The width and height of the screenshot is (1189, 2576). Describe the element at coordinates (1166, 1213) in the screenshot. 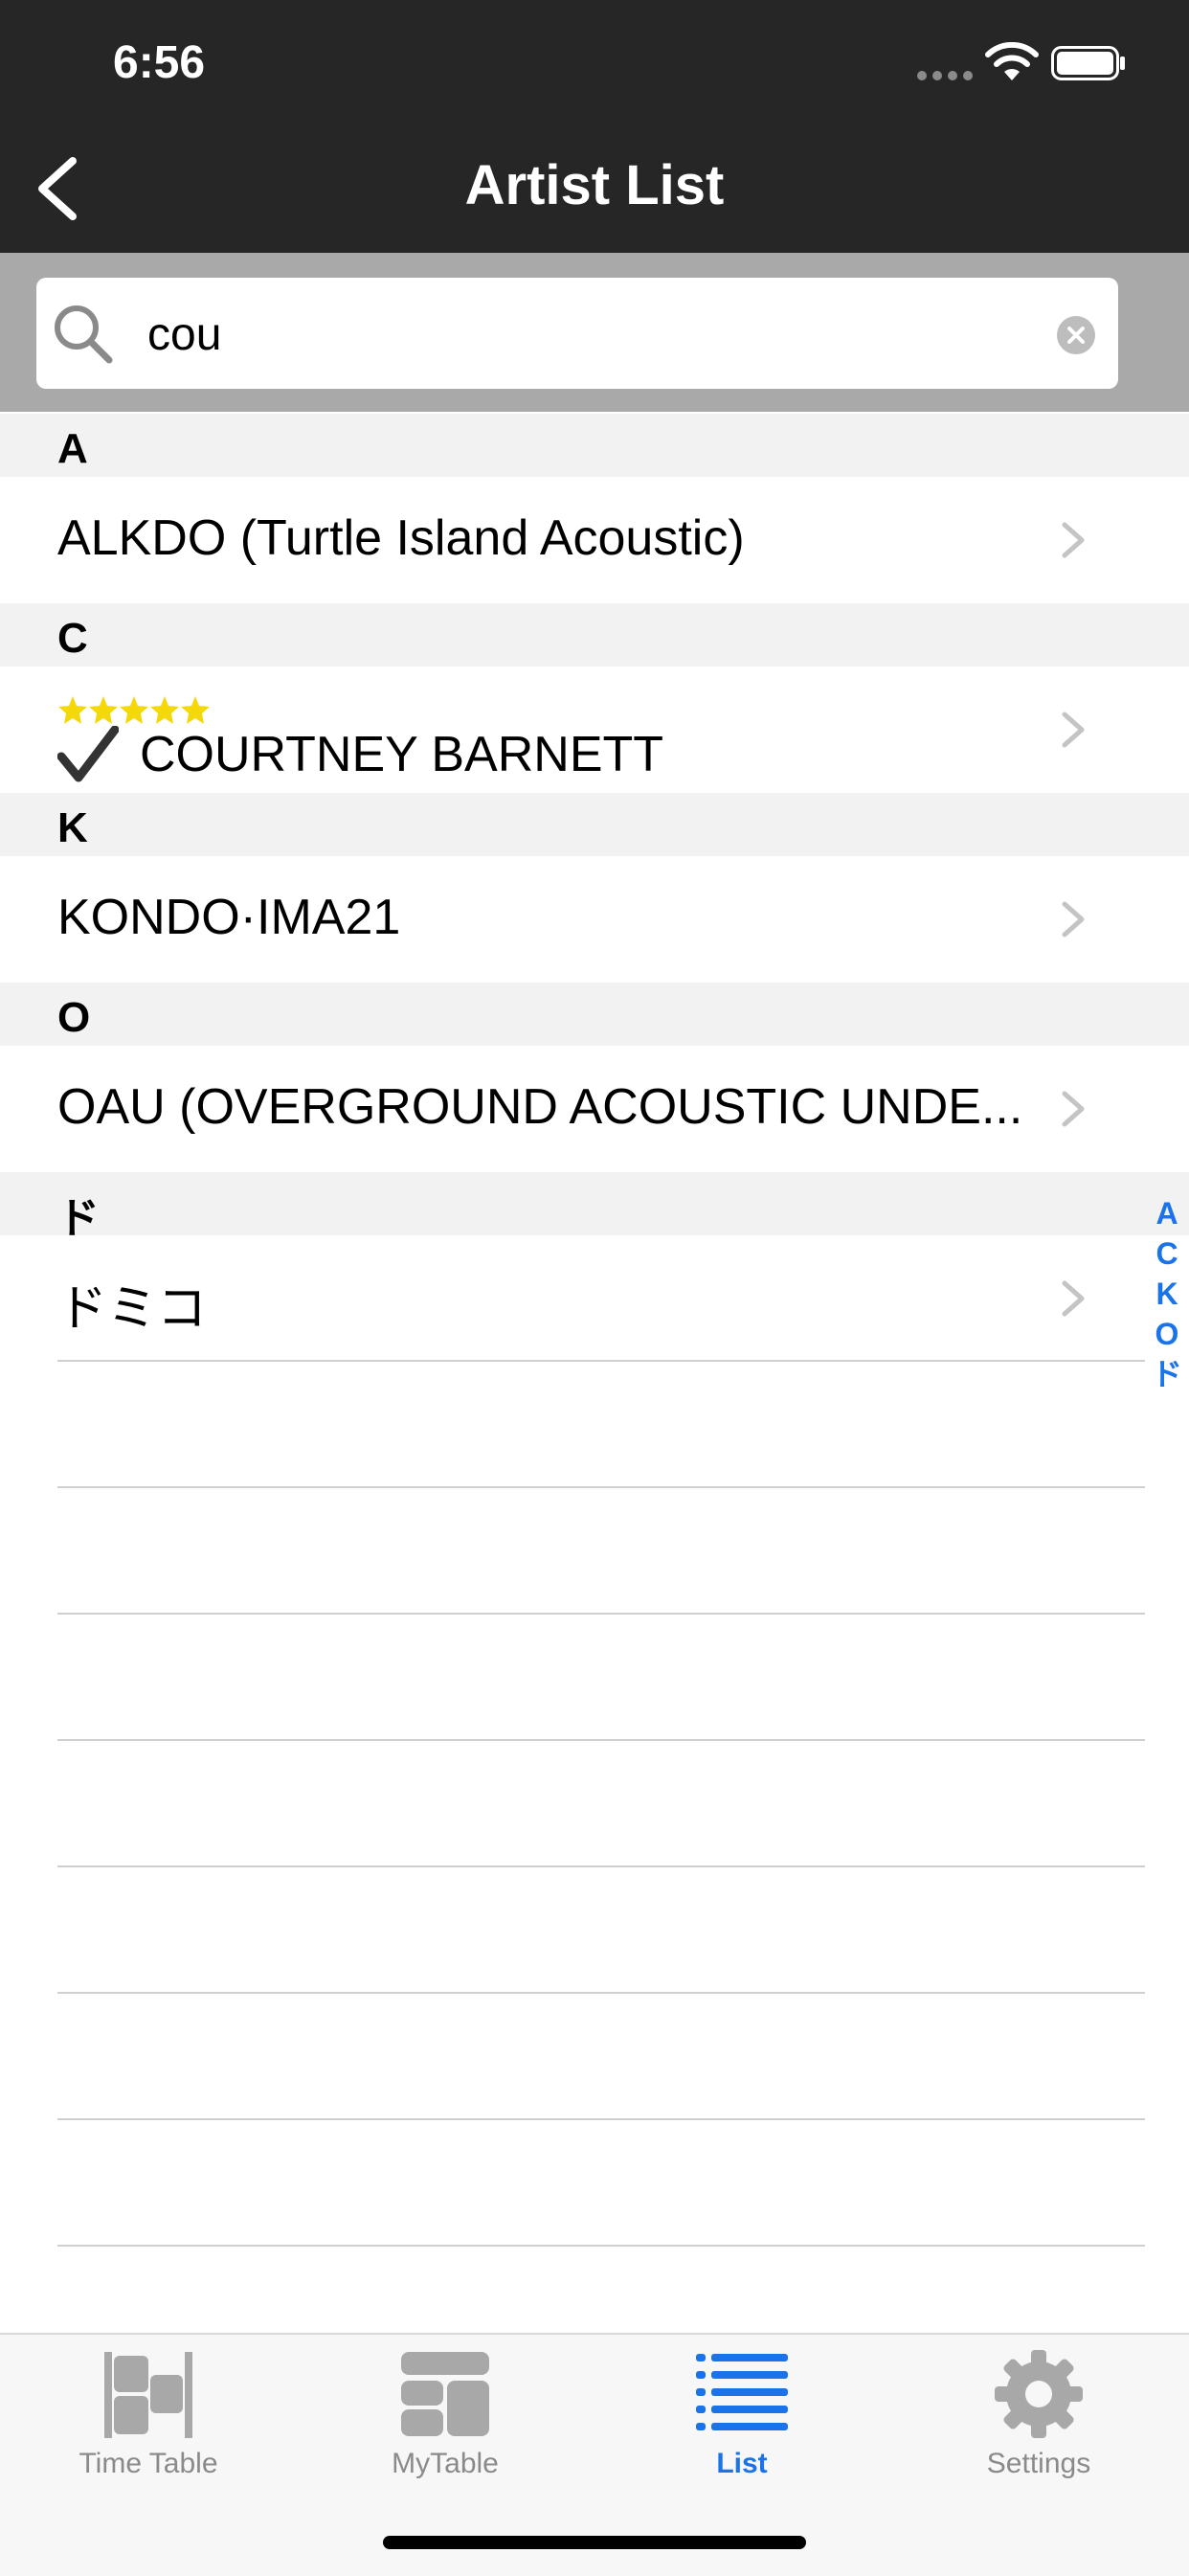

I see `index-letter: A` at that location.